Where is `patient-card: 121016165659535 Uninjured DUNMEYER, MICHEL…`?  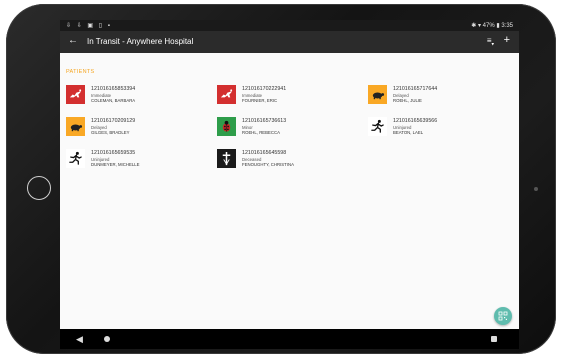
patient-card: 121016165659535 Uninjured DUNMEYER, MICHEL… is located at coordinates (136, 161).